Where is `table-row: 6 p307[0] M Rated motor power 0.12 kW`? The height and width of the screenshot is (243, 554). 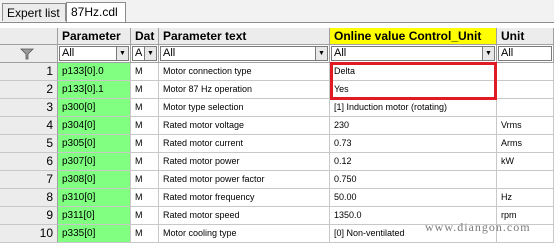 table-row: 6 p307[0] M Rated motor power 0.12 kW is located at coordinates (277, 162).